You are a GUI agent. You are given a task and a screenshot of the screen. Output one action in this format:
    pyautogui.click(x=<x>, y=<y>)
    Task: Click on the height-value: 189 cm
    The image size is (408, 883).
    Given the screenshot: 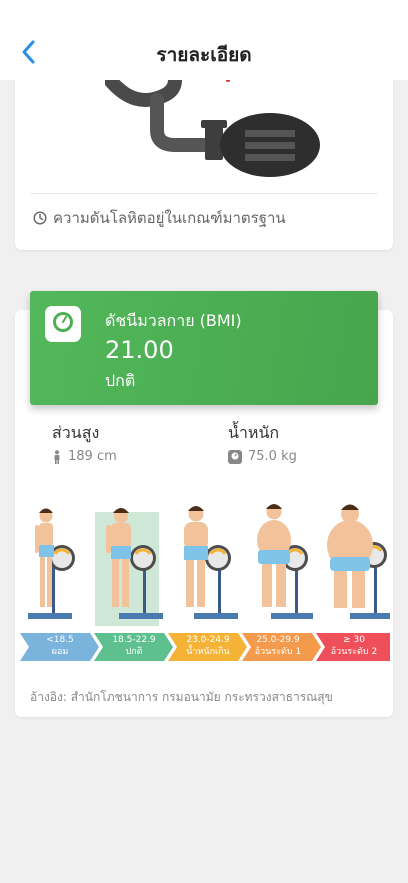 What is the action you would take?
    pyautogui.click(x=92, y=456)
    